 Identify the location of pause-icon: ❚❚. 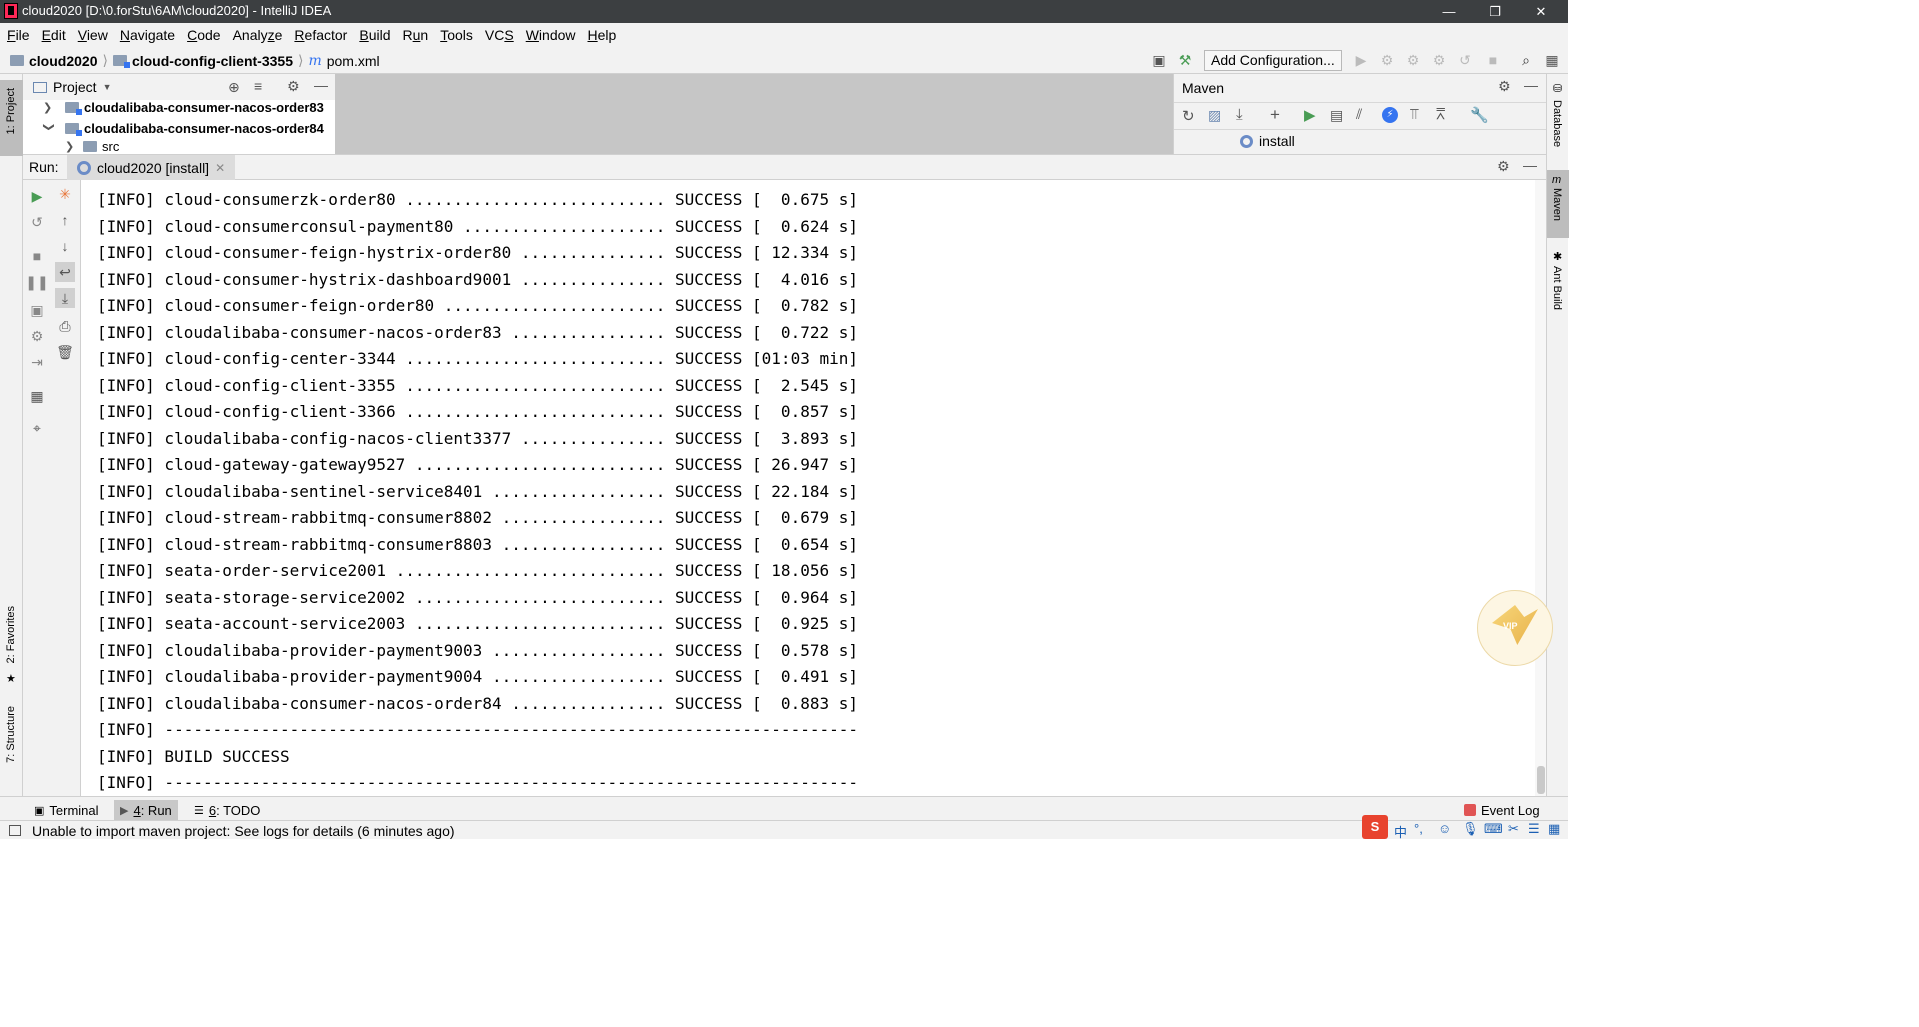
(36, 282).